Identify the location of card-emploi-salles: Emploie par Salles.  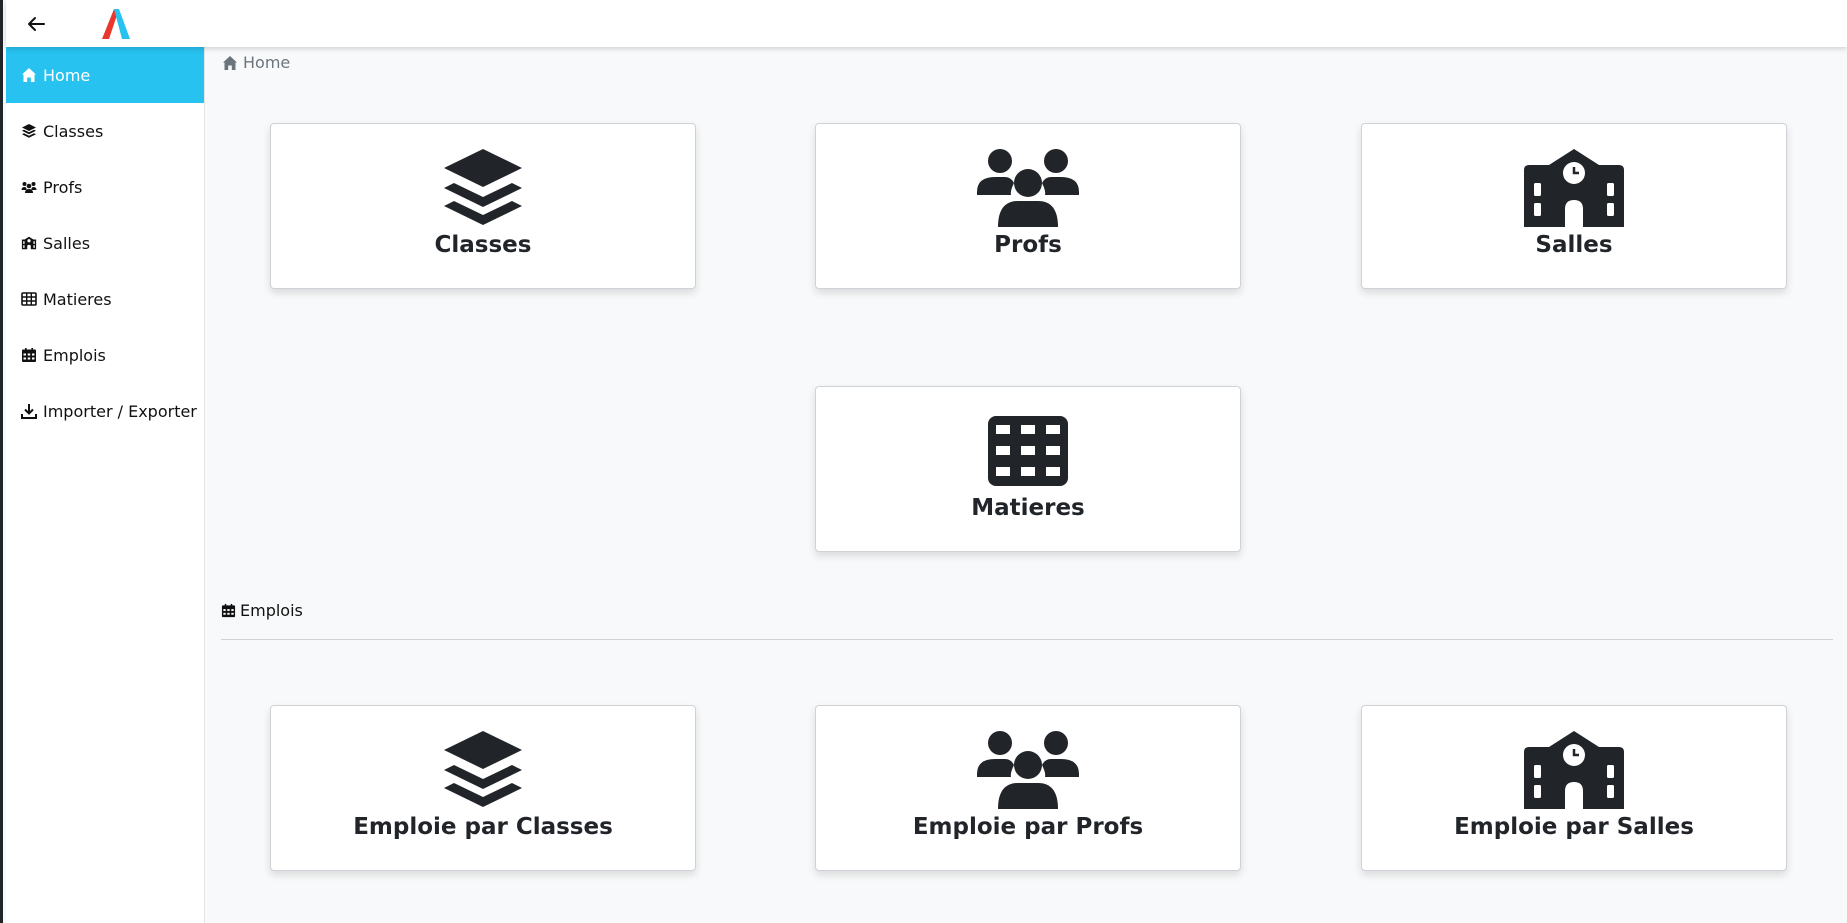
(1574, 788).